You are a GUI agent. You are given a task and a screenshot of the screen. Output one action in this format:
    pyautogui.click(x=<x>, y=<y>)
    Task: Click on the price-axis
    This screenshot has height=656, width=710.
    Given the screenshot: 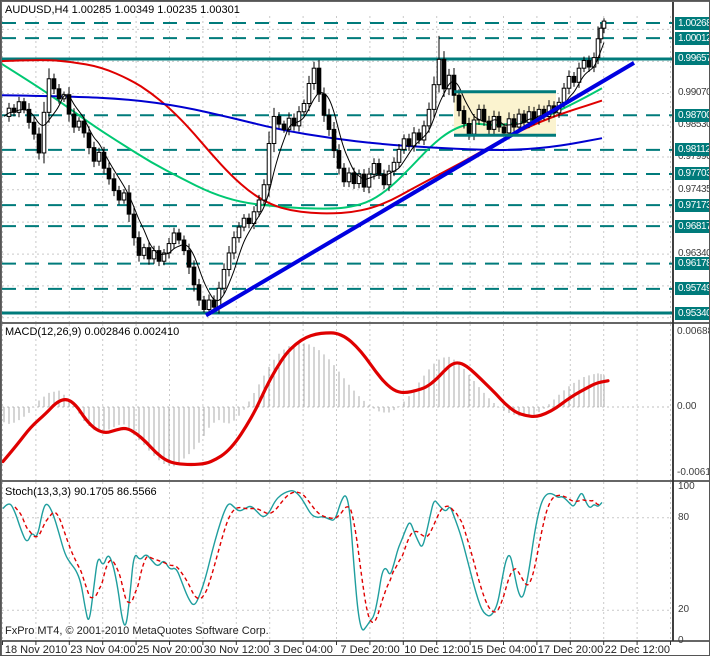 What is the action you would take?
    pyautogui.click(x=691, y=321)
    